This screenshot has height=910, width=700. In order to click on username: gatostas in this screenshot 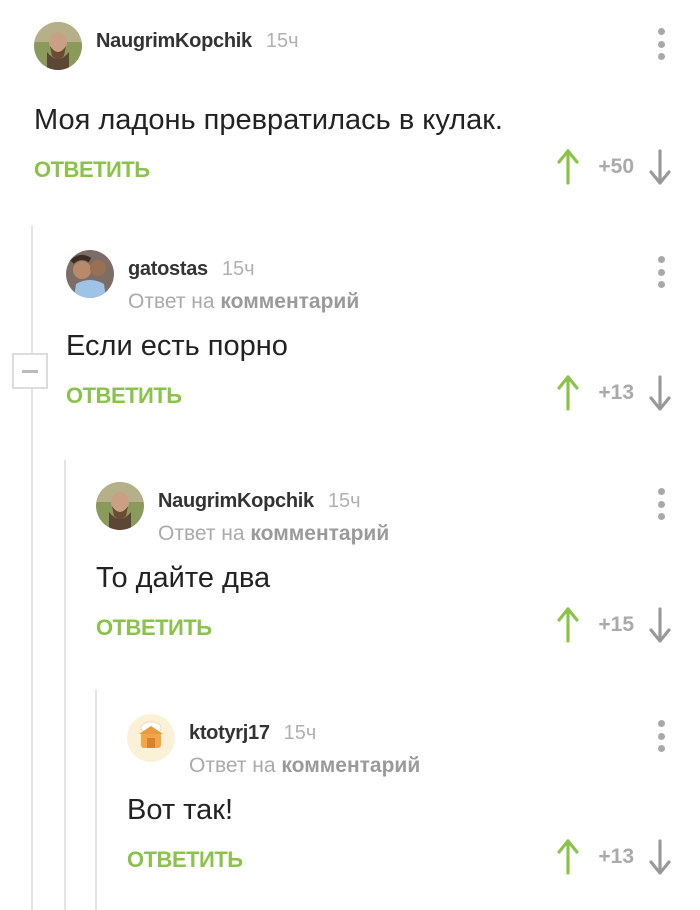, I will do `click(168, 269)`.